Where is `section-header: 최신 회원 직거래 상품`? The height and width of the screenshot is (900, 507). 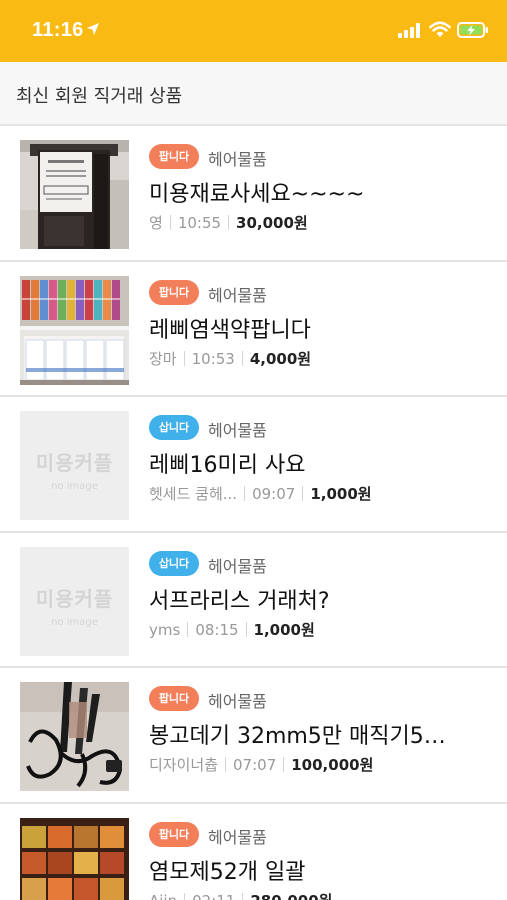 section-header: 최신 회원 직거래 상품 is located at coordinates (253, 94).